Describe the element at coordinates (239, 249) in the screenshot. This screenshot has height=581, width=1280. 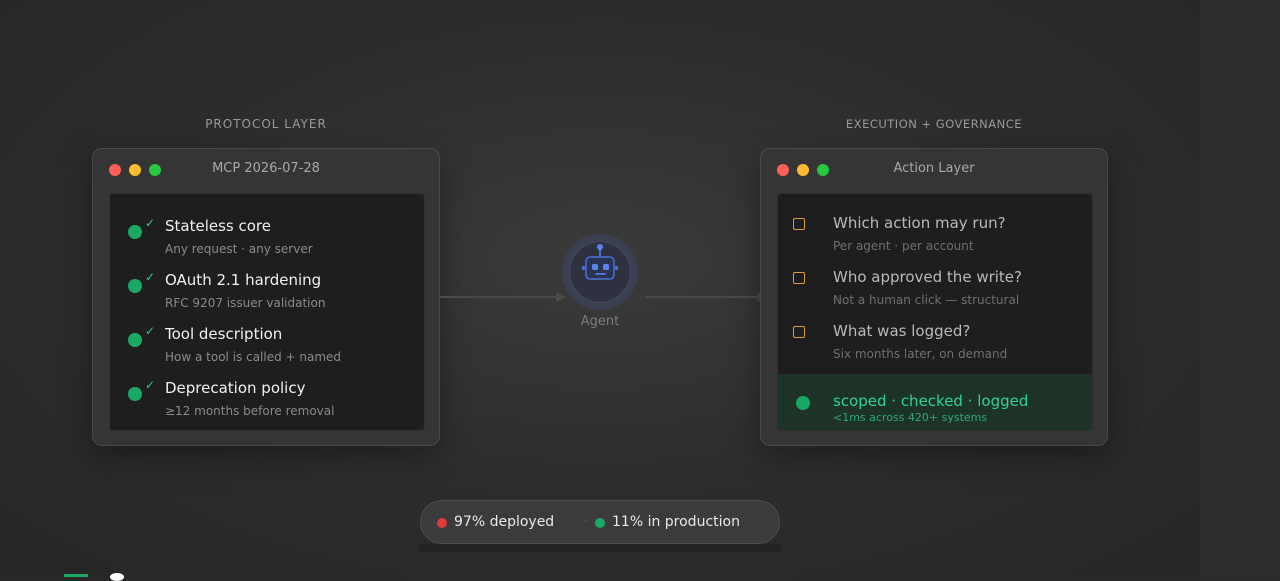
I see `feature-subtitle: Any request · any server` at that location.